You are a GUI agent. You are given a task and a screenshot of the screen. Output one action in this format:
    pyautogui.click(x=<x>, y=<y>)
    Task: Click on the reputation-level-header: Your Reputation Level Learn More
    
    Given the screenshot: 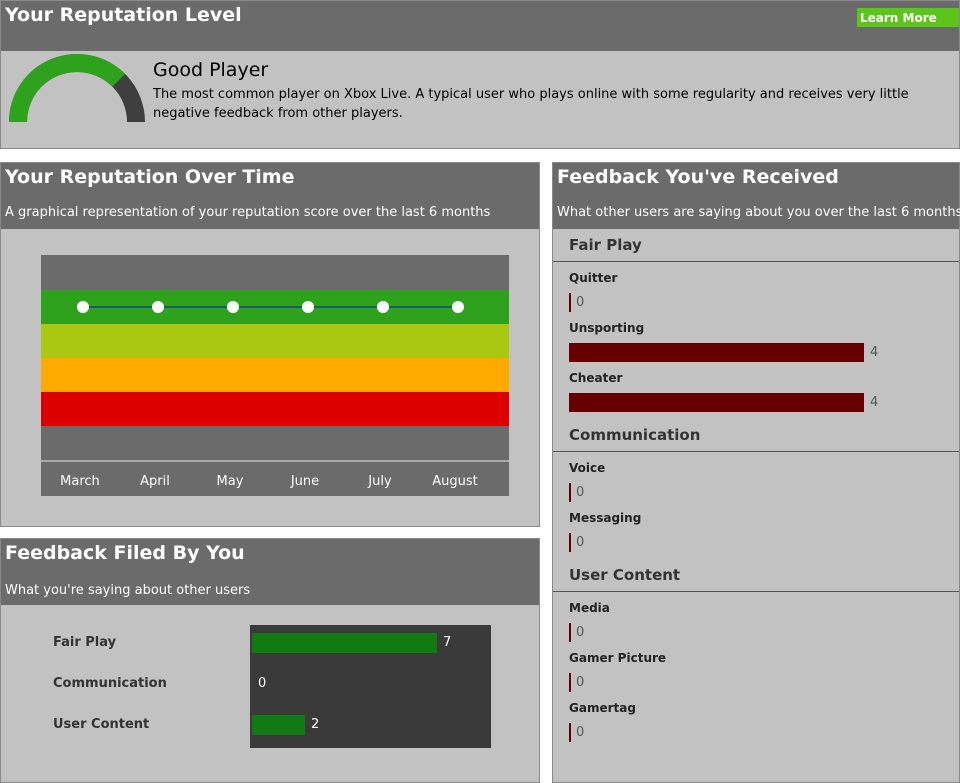 What is the action you would take?
    pyautogui.click(x=480, y=26)
    